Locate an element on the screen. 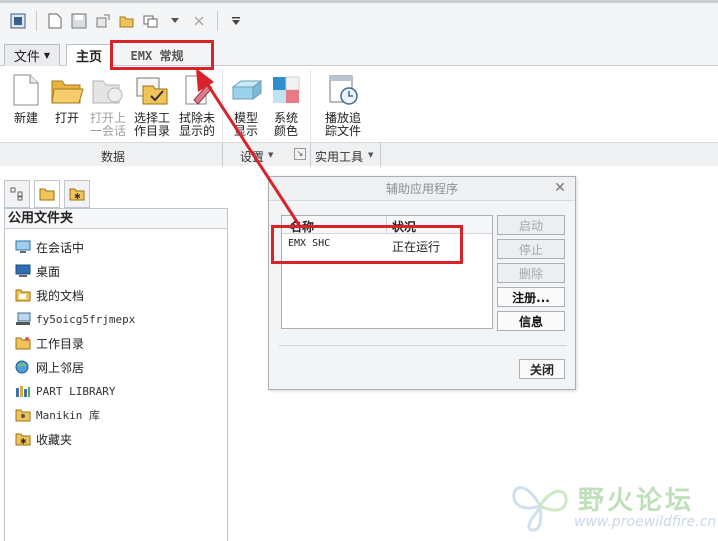  erase-not-displayed-label: 拭除未 显示的 is located at coordinates (196, 124).